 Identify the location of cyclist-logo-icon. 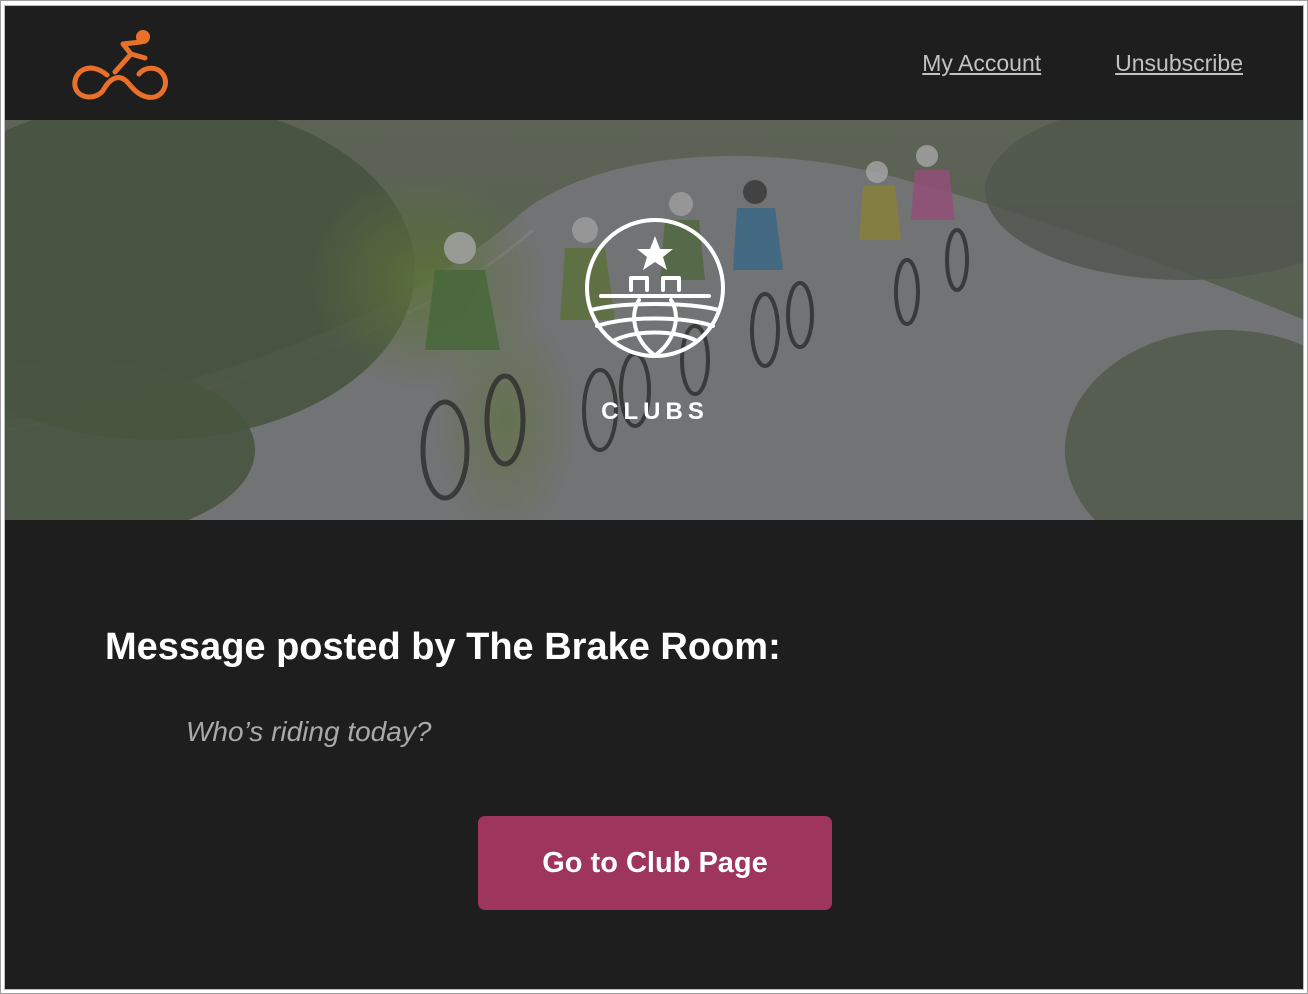
(120, 64).